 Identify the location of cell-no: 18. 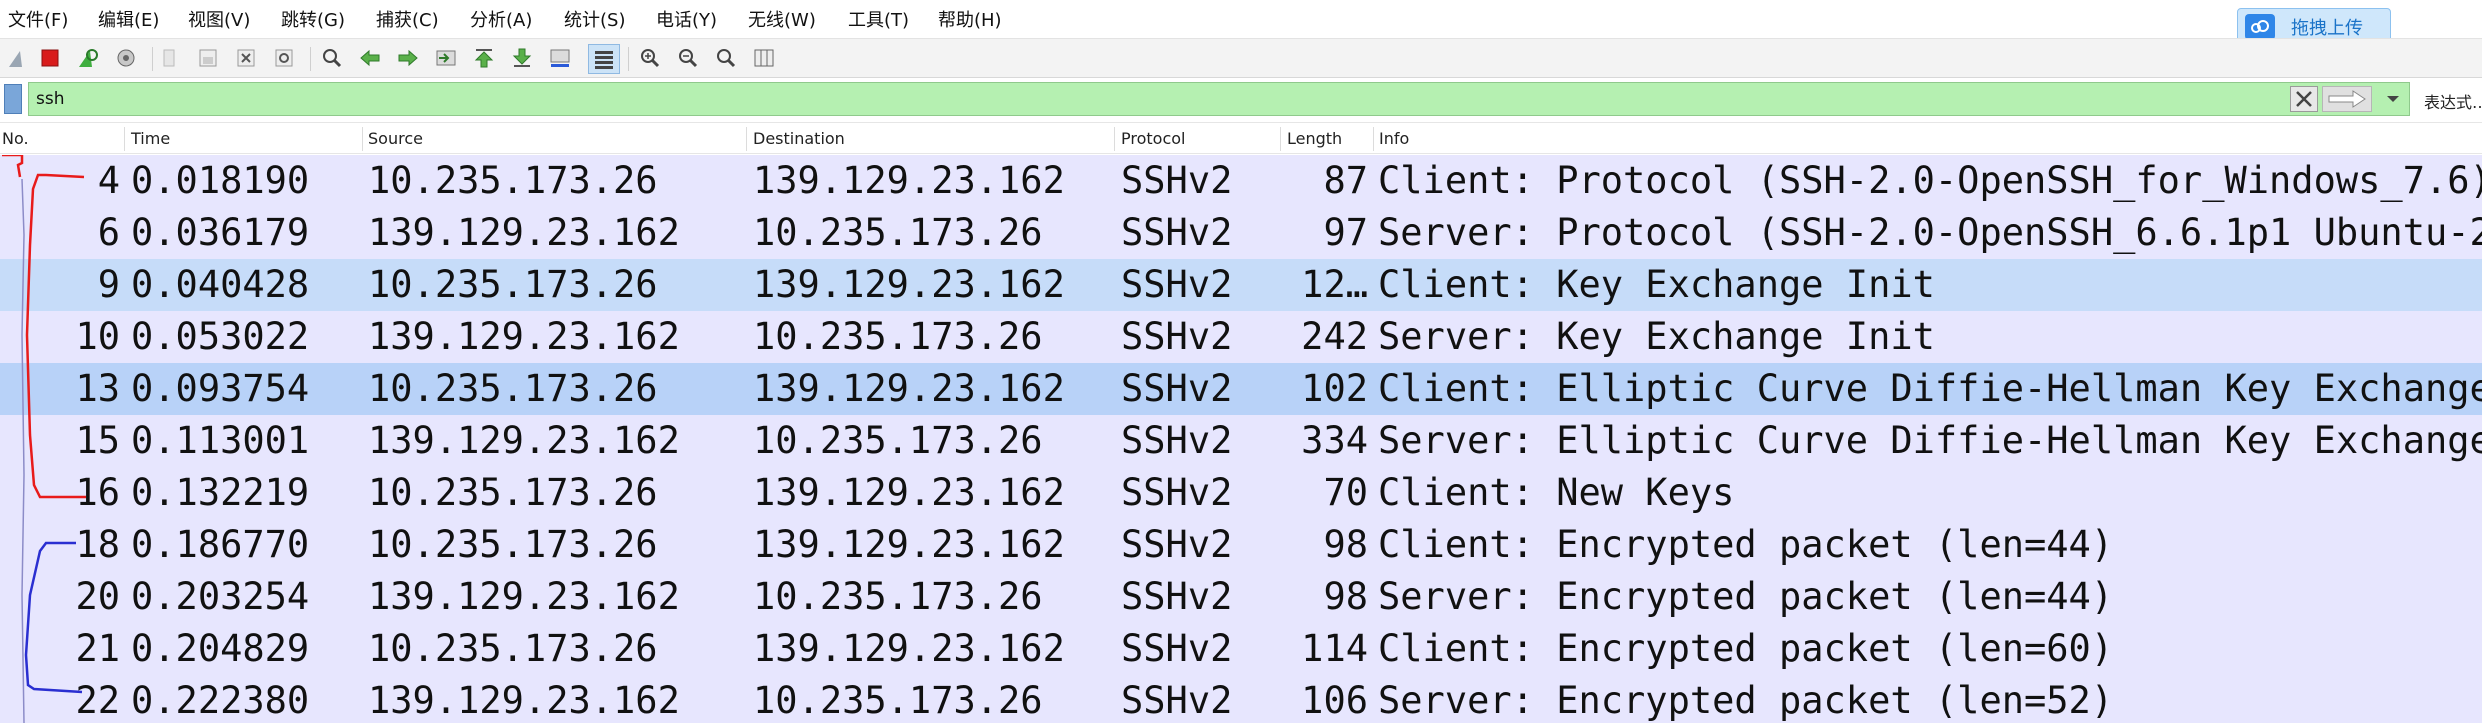
(97, 544).